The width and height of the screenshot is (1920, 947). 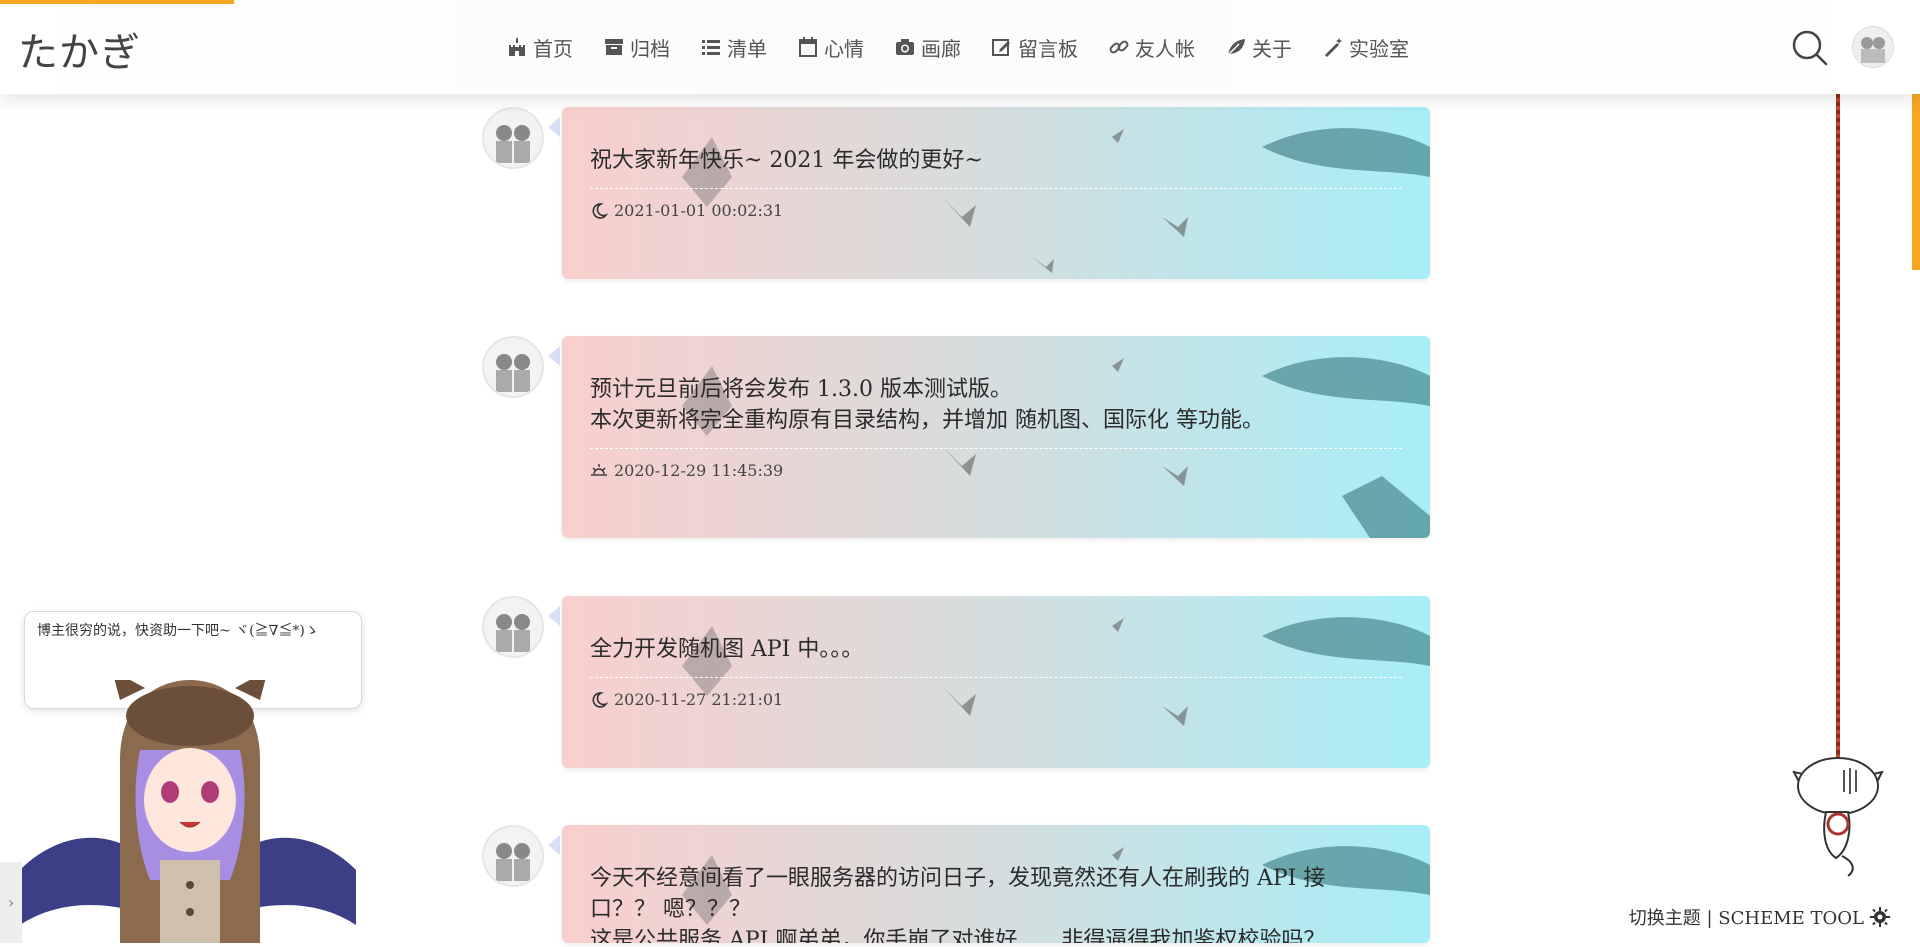 What do you see at coordinates (699, 210) in the screenshot?
I see `post-time: 2021-01-01 00:02:31` at bounding box center [699, 210].